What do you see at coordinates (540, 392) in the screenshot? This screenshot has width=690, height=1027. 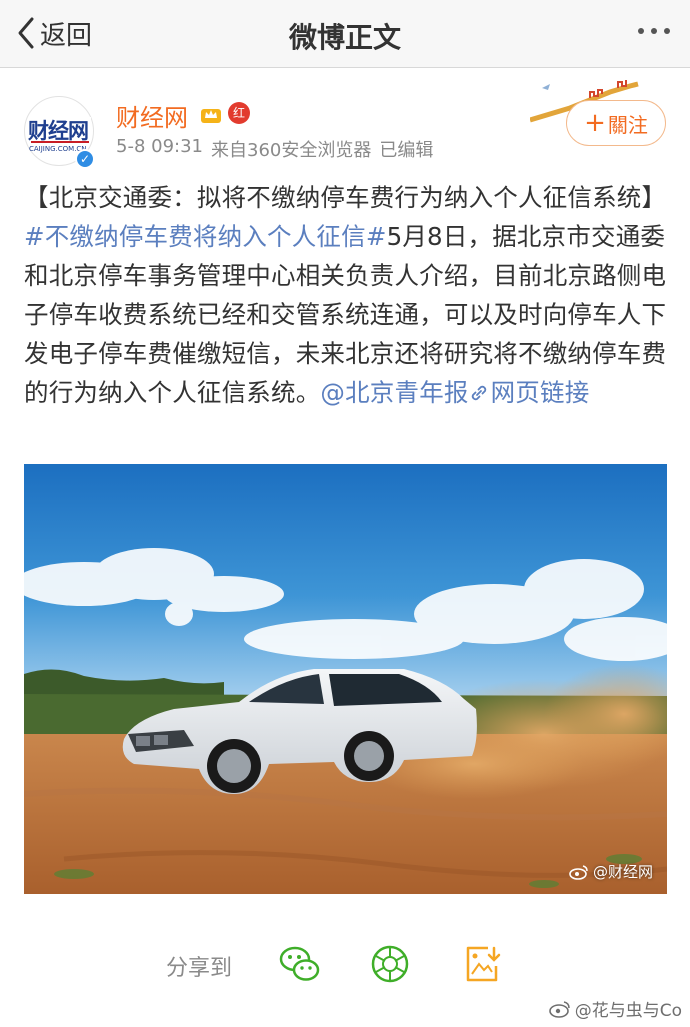 I see `web-link-label: 网页链接` at bounding box center [540, 392].